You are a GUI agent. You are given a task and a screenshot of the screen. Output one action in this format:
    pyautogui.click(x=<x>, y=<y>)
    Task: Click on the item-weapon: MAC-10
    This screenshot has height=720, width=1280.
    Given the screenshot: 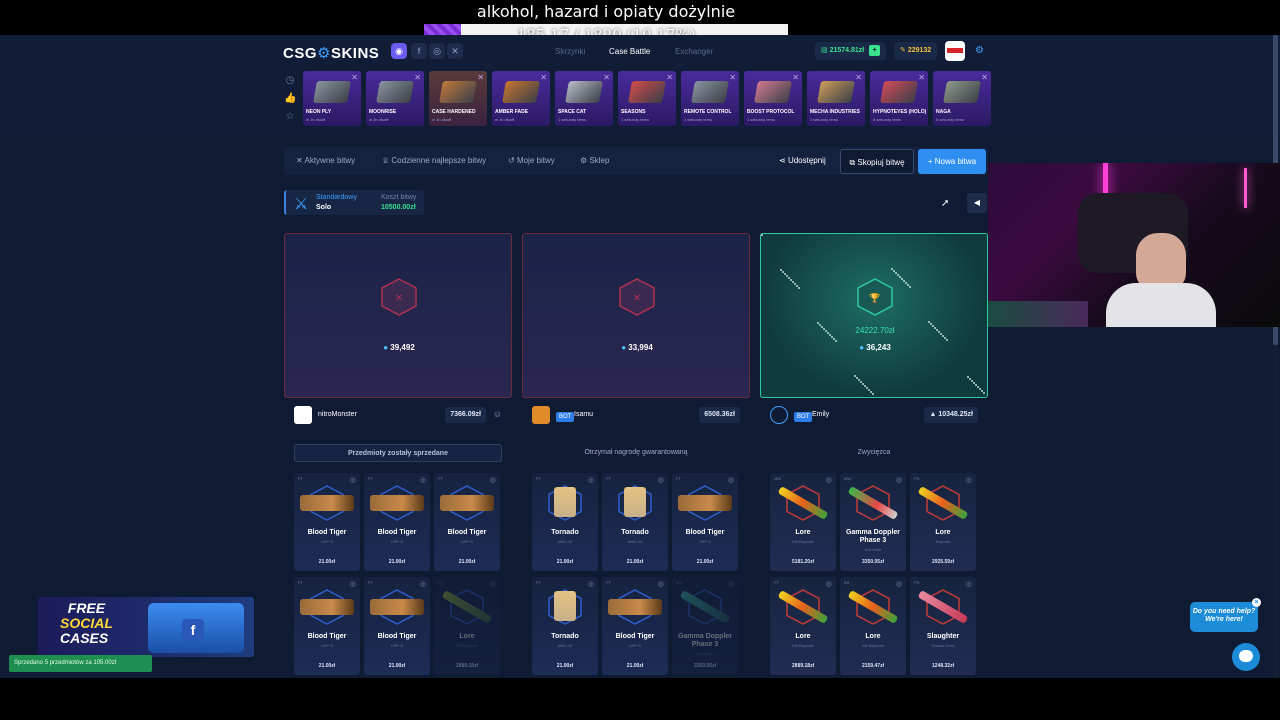 What is the action you would take?
    pyautogui.click(x=635, y=541)
    